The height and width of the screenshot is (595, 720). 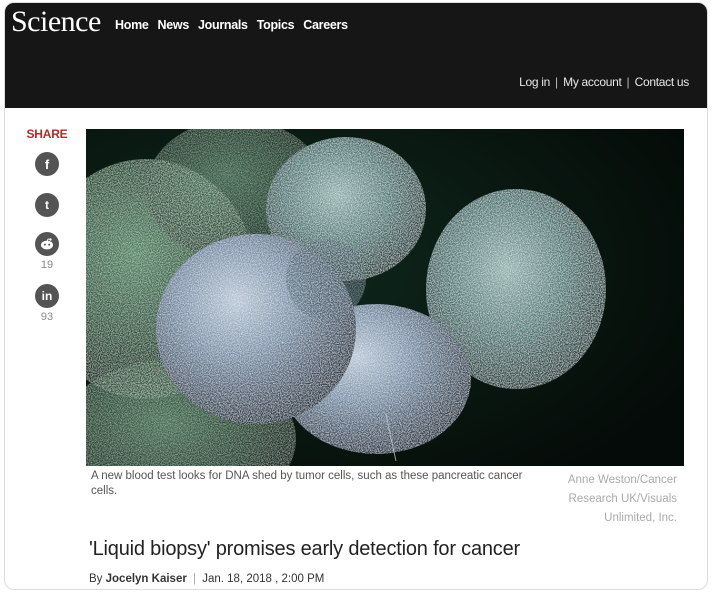 What do you see at coordinates (534, 82) in the screenshot?
I see `login-link: Log in` at bounding box center [534, 82].